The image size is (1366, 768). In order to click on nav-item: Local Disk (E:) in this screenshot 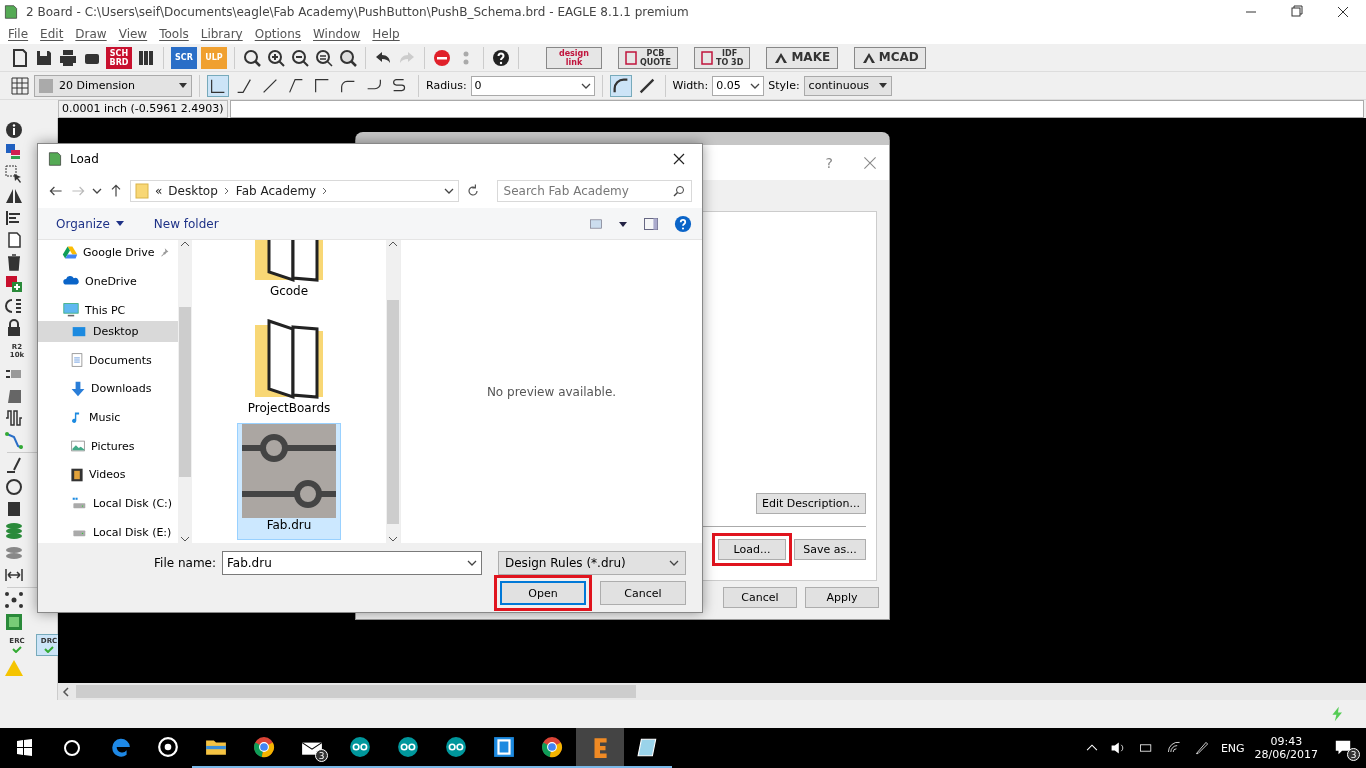, I will do `click(108, 532)`.